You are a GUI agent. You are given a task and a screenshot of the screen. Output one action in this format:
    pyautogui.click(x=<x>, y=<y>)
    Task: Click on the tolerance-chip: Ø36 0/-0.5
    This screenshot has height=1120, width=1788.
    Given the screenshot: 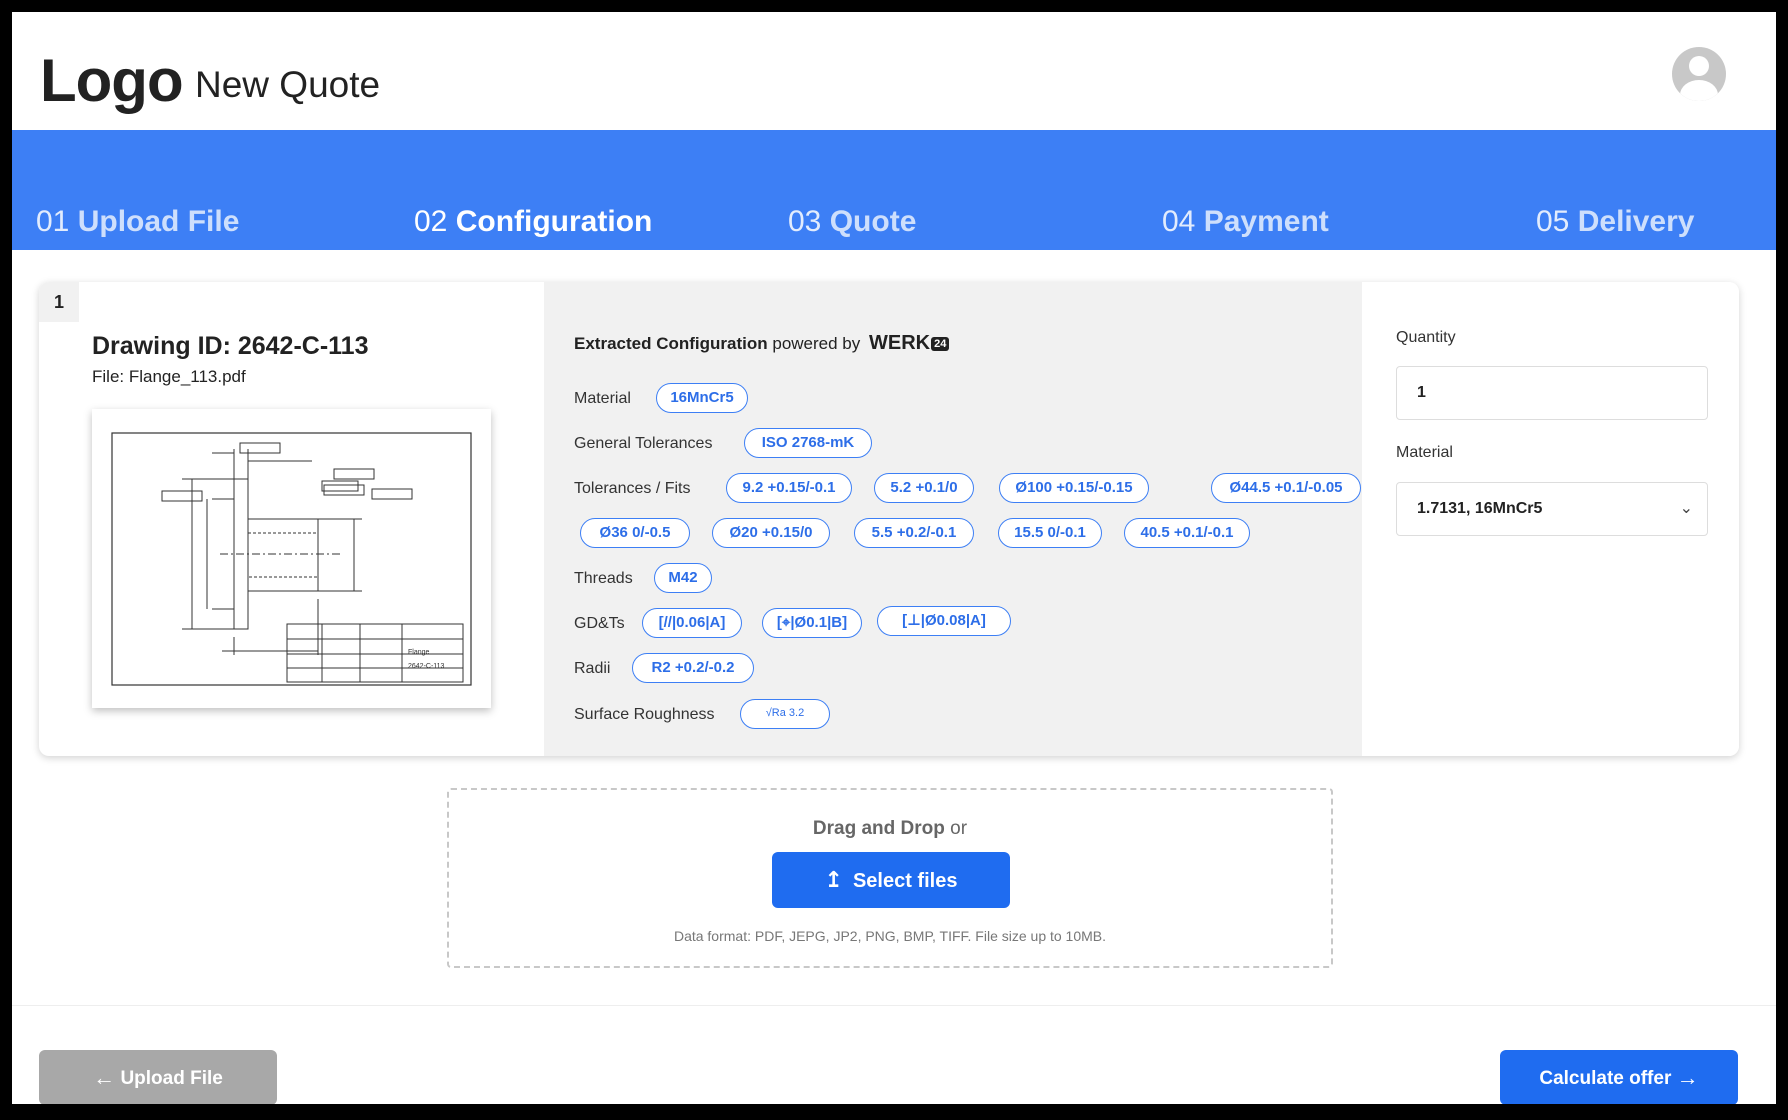 What is the action you would take?
    pyautogui.click(x=635, y=533)
    